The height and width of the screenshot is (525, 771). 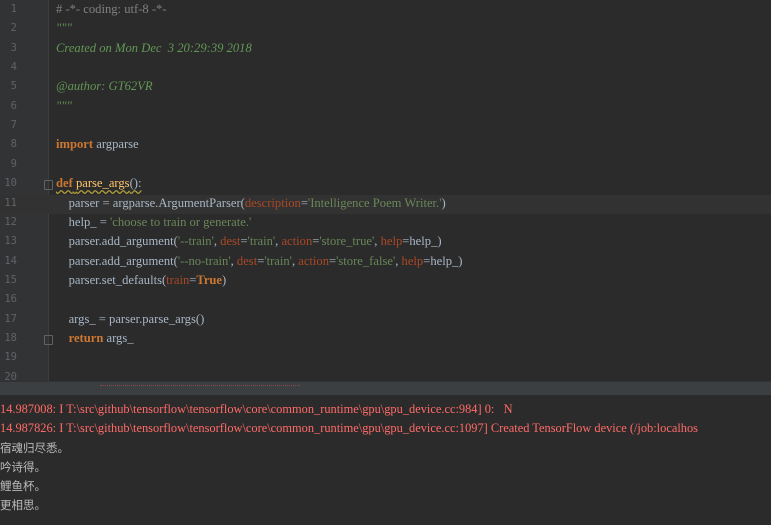 What do you see at coordinates (347, 241) in the screenshot?
I see `code-token: 'store_true'` at bounding box center [347, 241].